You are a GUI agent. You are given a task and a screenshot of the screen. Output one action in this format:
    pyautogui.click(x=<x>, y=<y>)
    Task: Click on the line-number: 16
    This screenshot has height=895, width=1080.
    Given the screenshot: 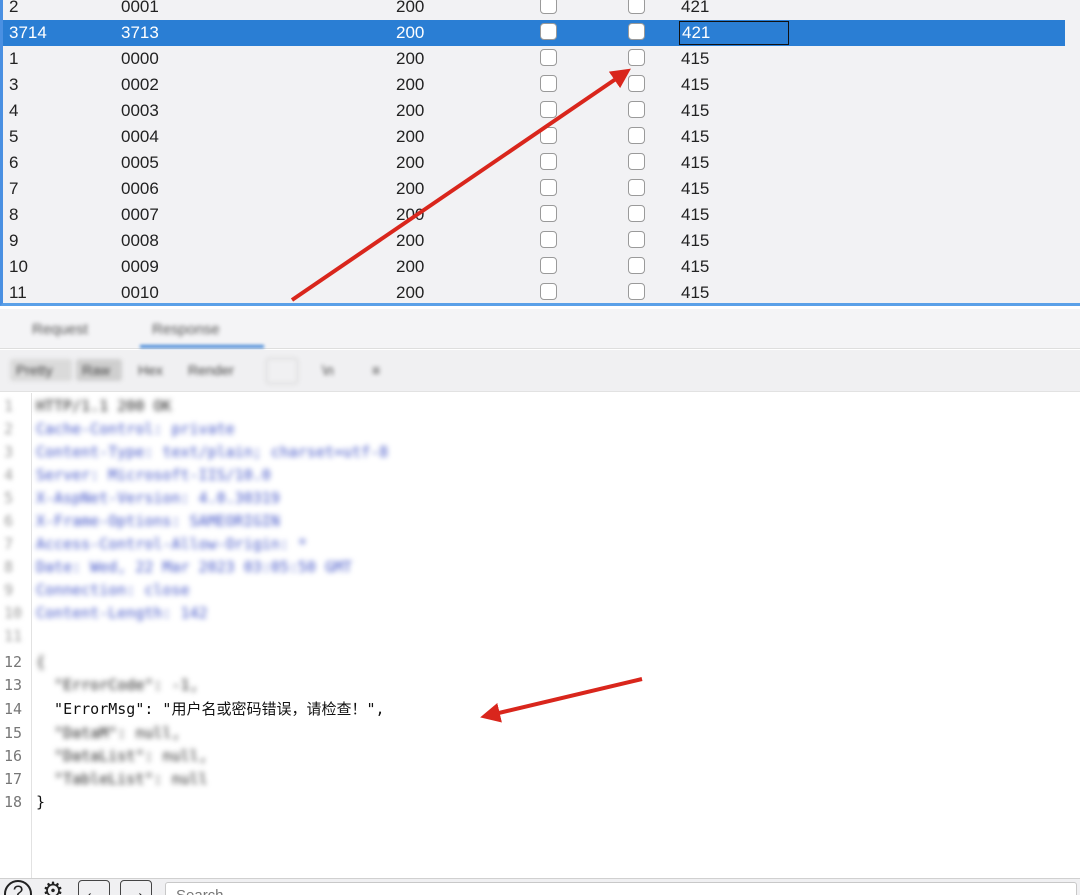 What is the action you would take?
    pyautogui.click(x=13, y=756)
    